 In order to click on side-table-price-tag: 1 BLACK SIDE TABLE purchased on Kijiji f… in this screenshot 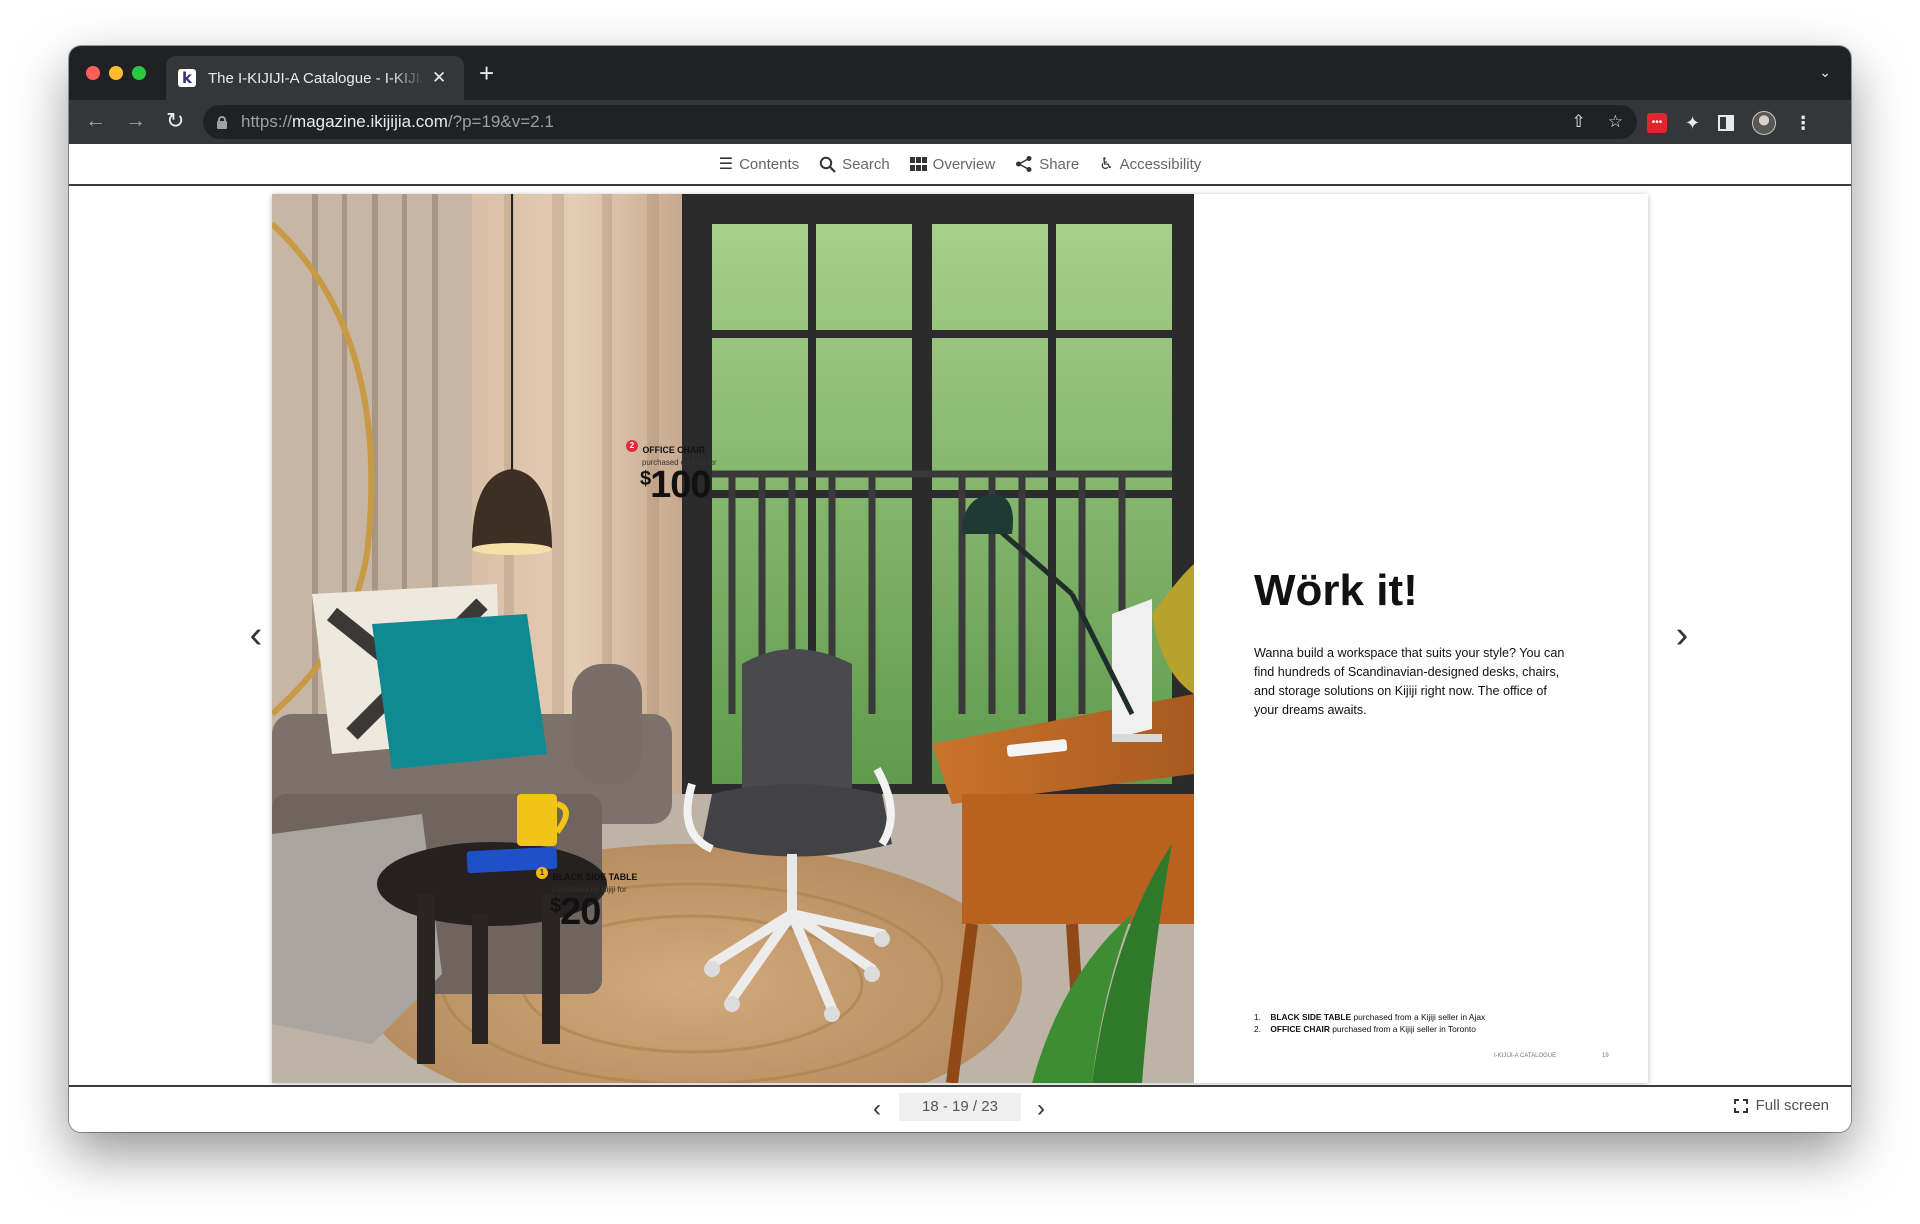, I will do `click(587, 900)`.